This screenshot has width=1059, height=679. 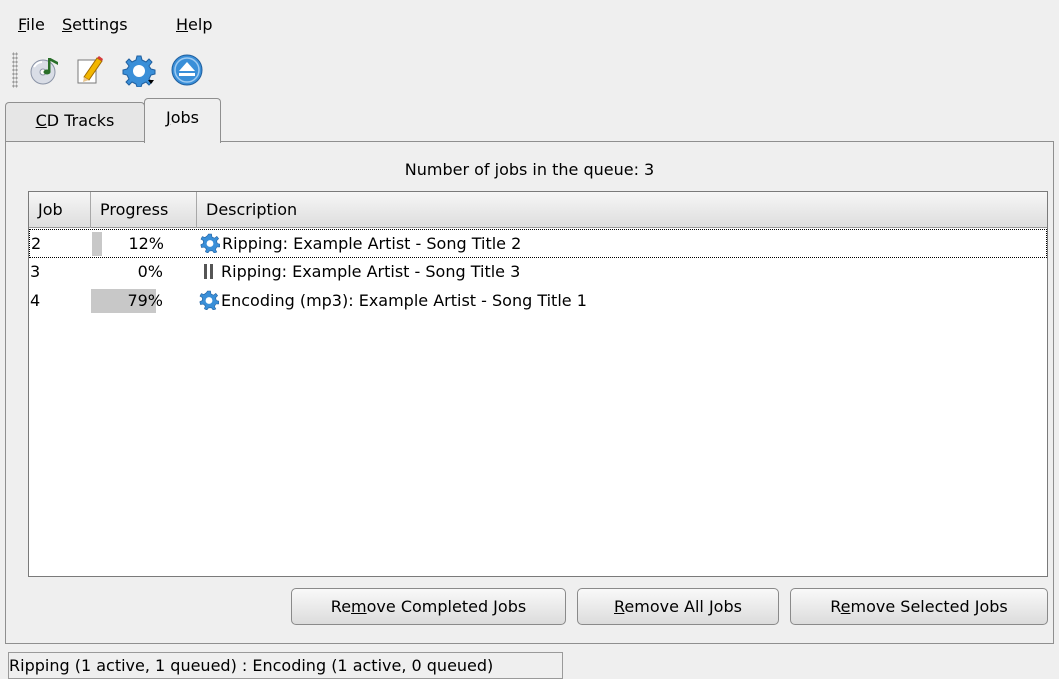 I want to click on menubar: File Settings Help, so click(x=529, y=22).